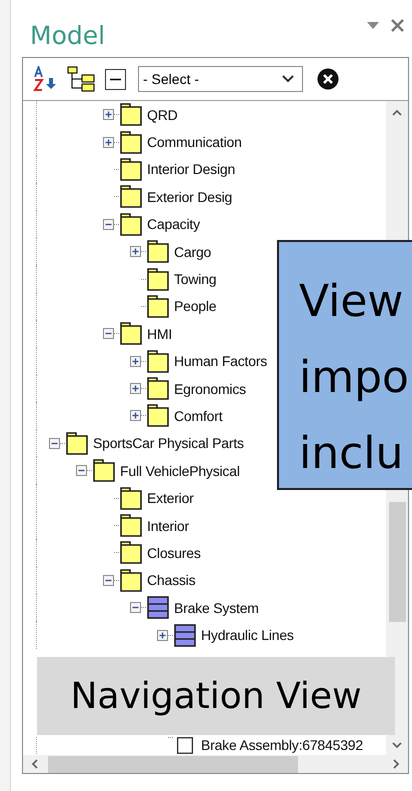 This screenshot has height=791, width=412. Describe the element at coordinates (115, 79) in the screenshot. I see `collapse-icon` at that location.